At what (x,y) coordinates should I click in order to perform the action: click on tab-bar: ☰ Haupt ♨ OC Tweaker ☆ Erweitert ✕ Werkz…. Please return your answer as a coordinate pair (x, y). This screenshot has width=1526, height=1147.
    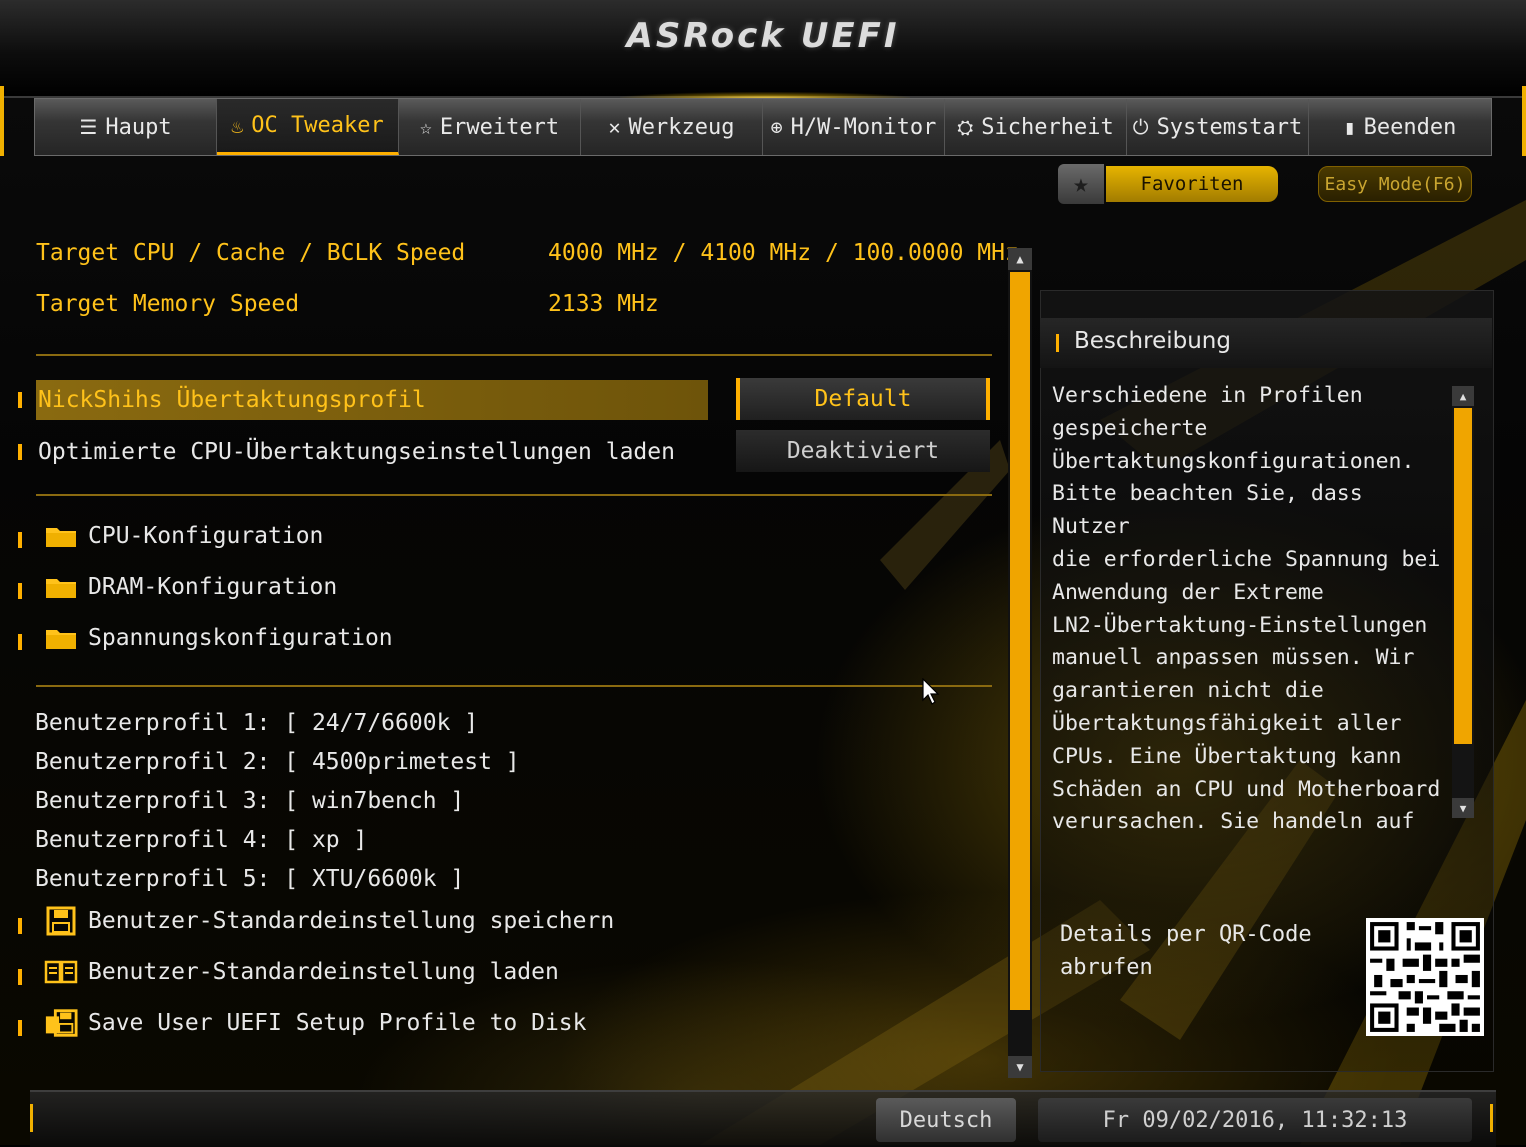
    Looking at the image, I should click on (763, 127).